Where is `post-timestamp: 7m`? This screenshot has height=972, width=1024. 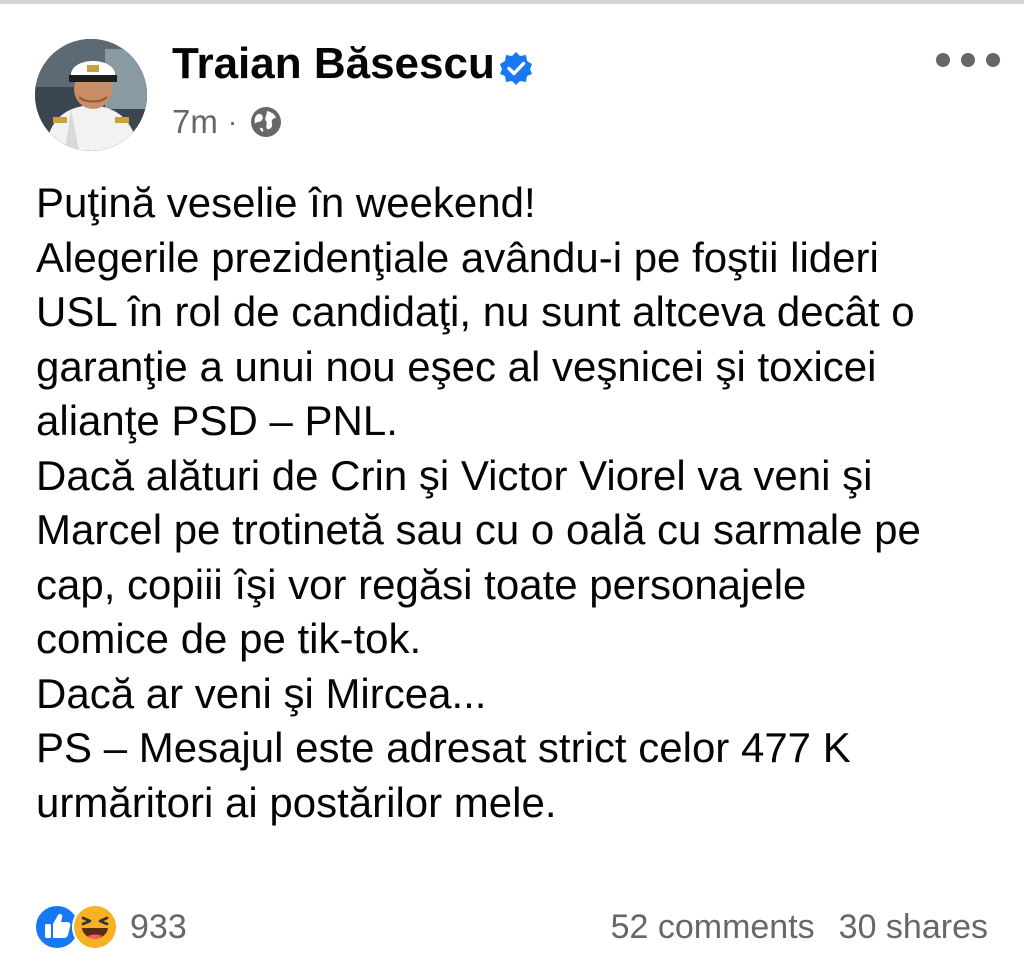
post-timestamp: 7m is located at coordinates (195, 122).